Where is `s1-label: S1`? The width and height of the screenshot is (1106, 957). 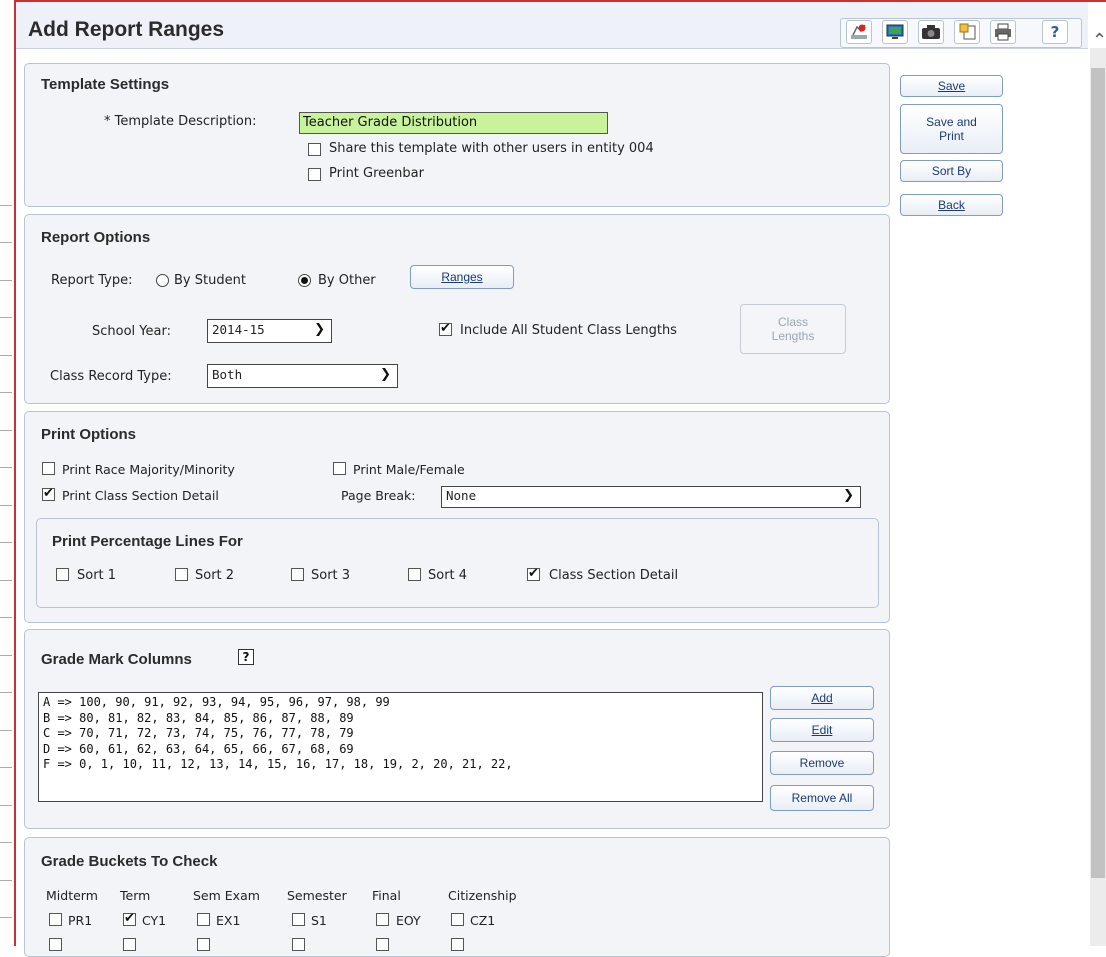
s1-label: S1 is located at coordinates (319, 920).